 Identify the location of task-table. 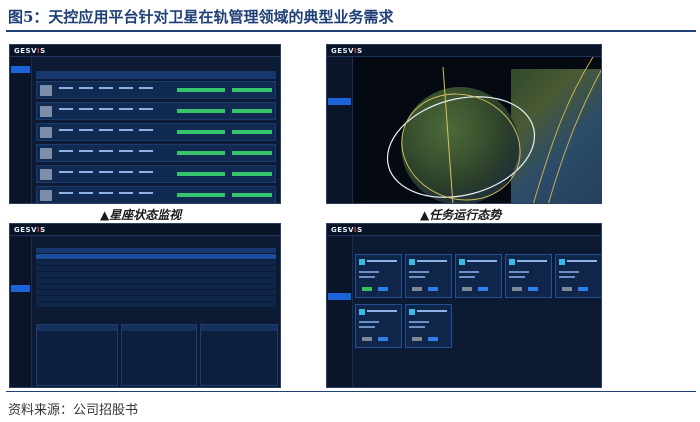
(156, 283).